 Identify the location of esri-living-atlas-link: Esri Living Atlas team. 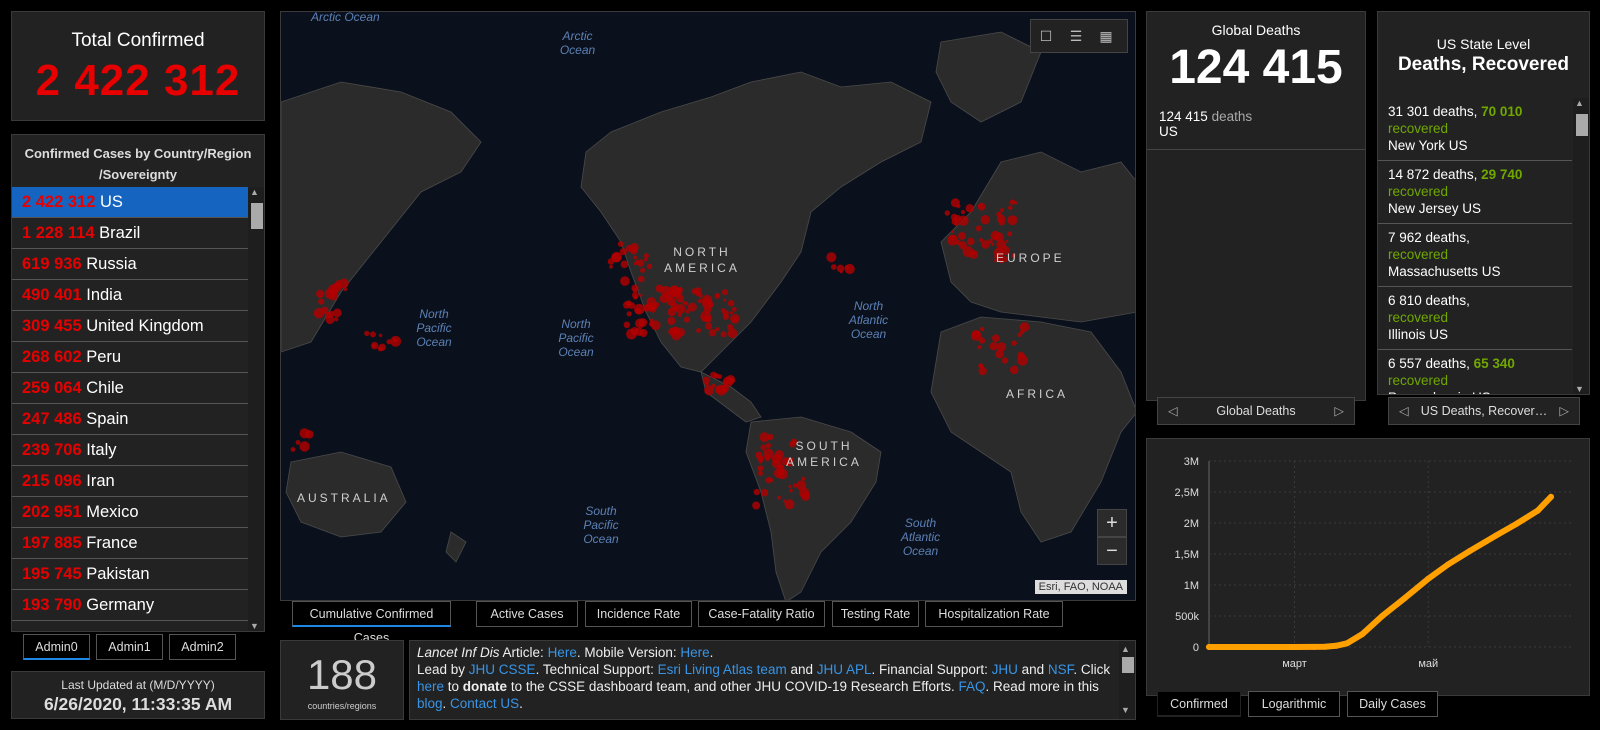
(722, 669).